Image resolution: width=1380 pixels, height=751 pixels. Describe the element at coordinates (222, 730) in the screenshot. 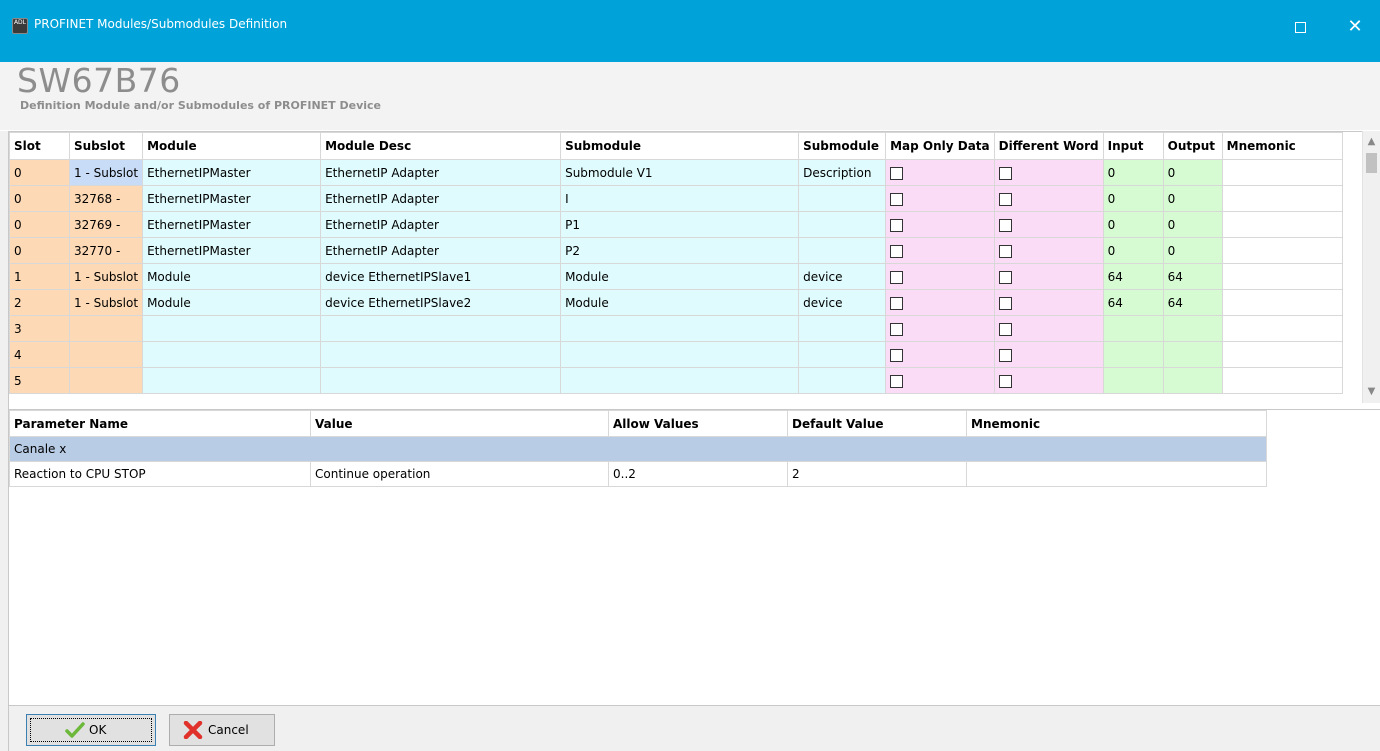

I see `cancel-button: Cancel` at that location.